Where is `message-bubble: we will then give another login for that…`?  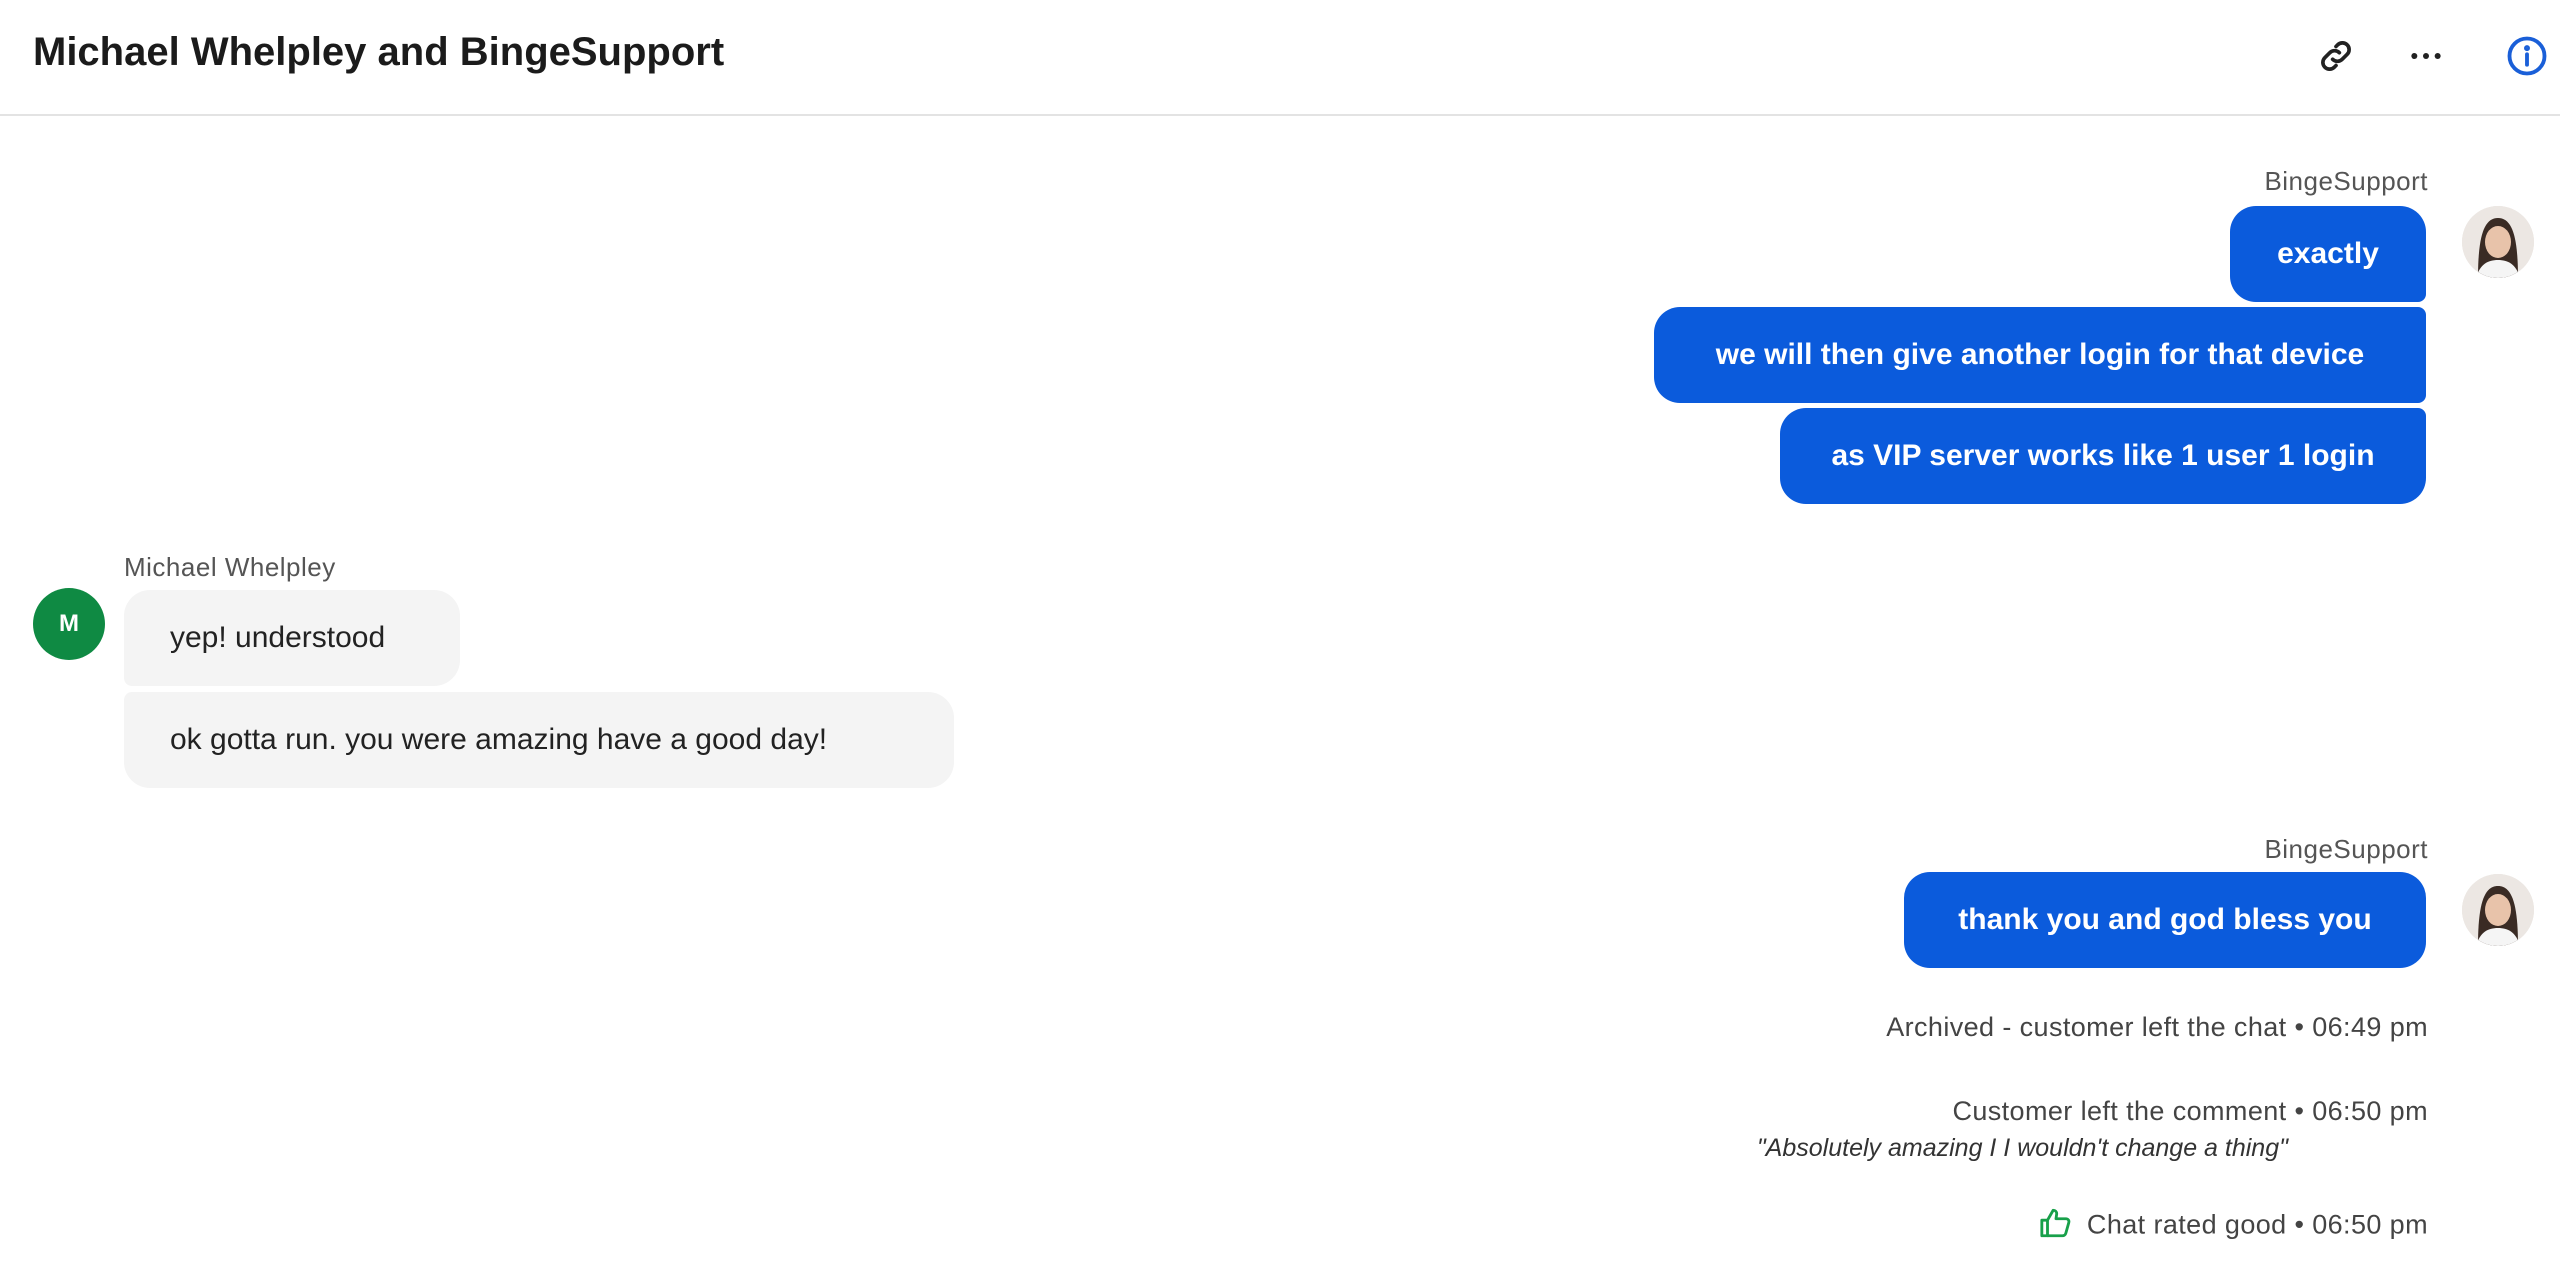
message-bubble: we will then give another login for that… is located at coordinates (2040, 355).